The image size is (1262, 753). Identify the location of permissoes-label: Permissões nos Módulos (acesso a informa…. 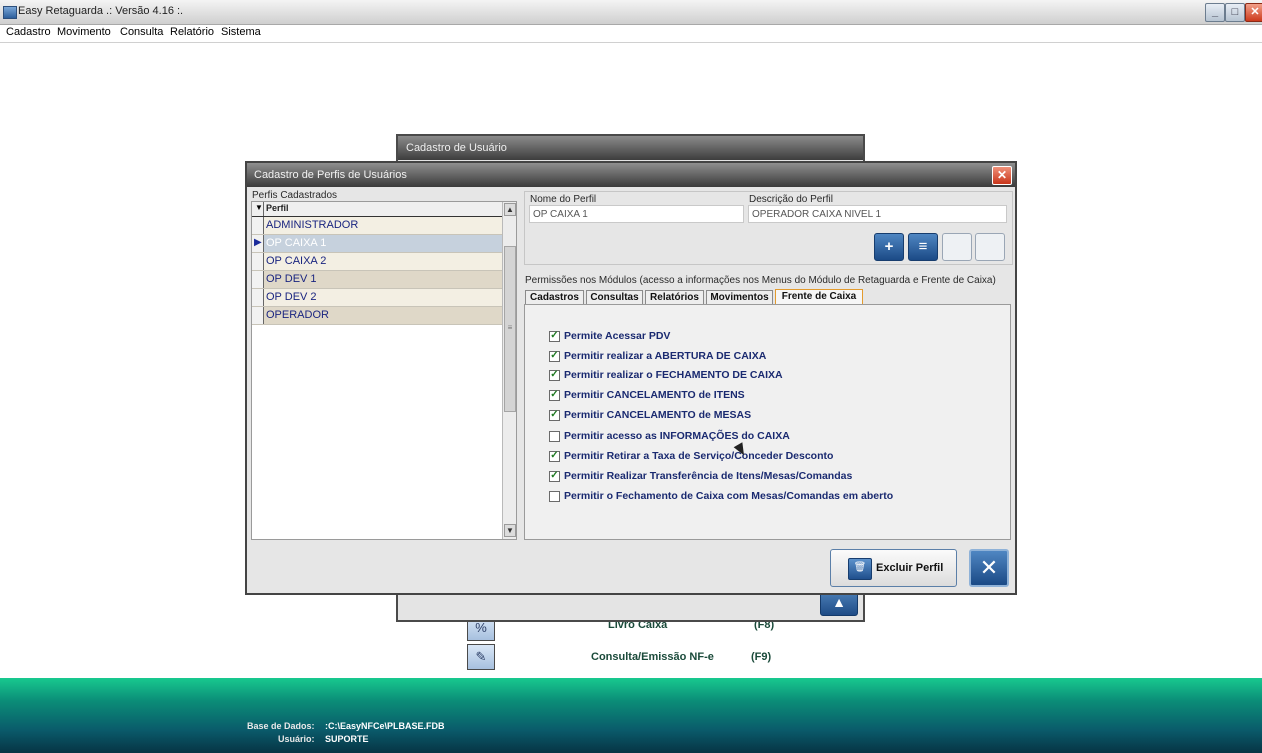
(760, 280).